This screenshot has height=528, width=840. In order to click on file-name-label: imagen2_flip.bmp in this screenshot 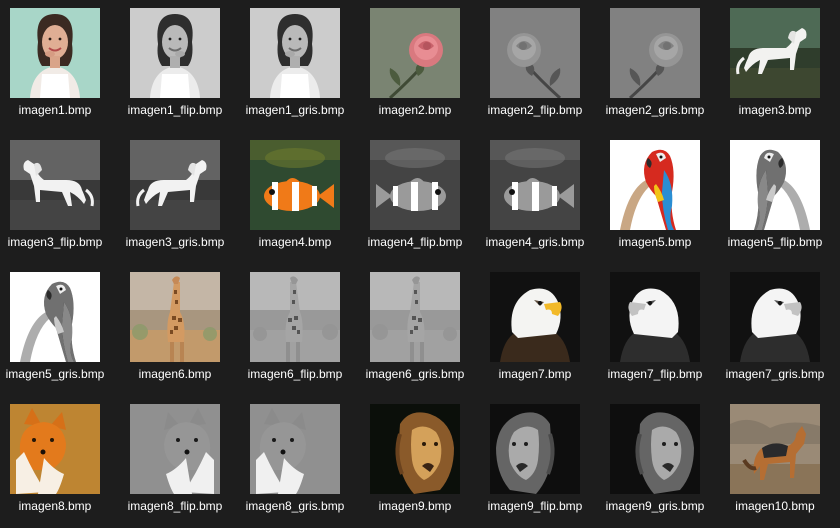, I will do `click(535, 110)`.